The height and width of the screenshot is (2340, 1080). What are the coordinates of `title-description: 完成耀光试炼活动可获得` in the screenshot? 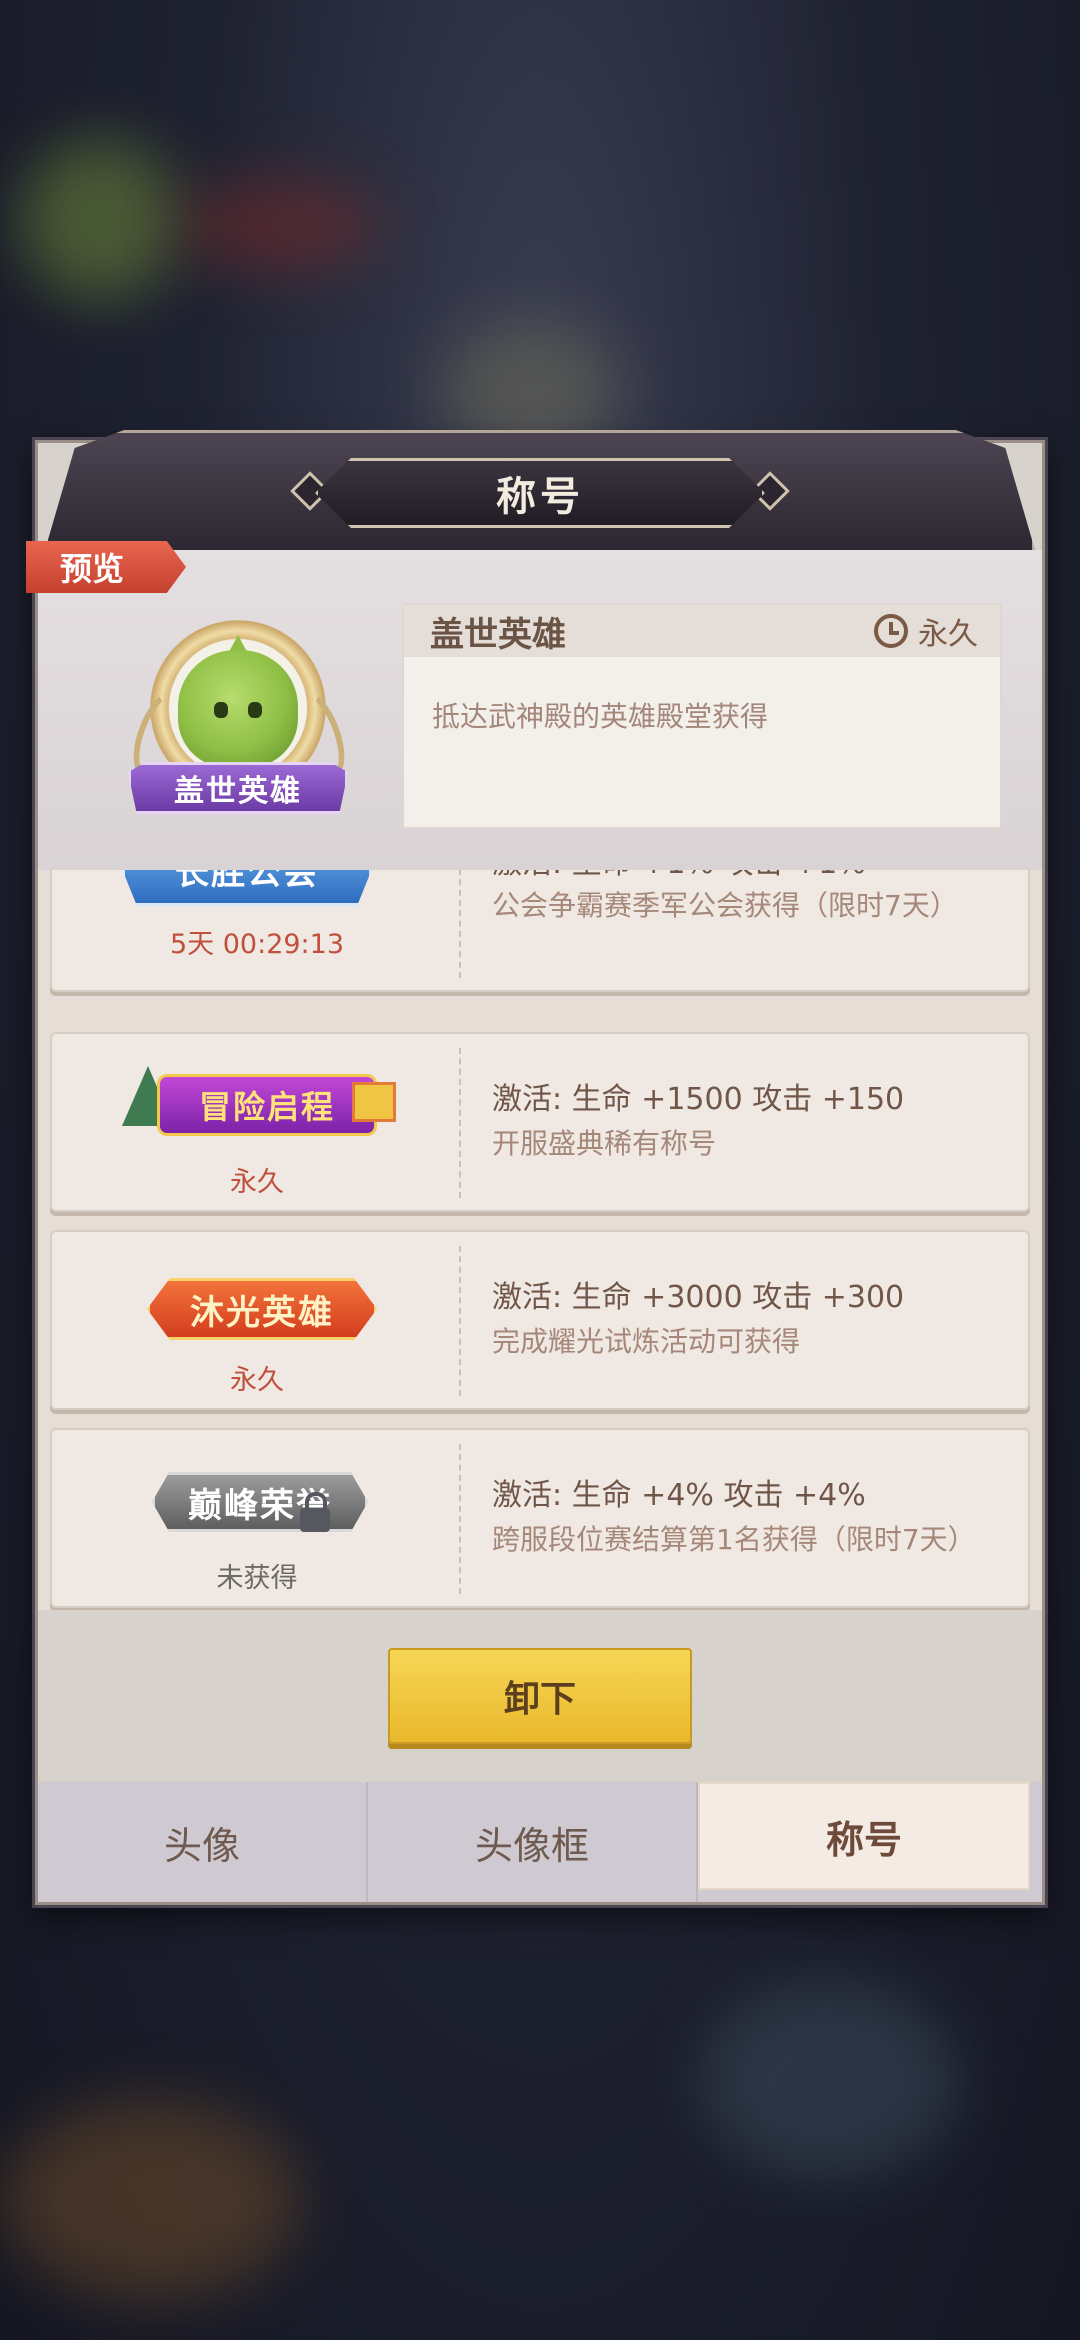 It's located at (646, 1341).